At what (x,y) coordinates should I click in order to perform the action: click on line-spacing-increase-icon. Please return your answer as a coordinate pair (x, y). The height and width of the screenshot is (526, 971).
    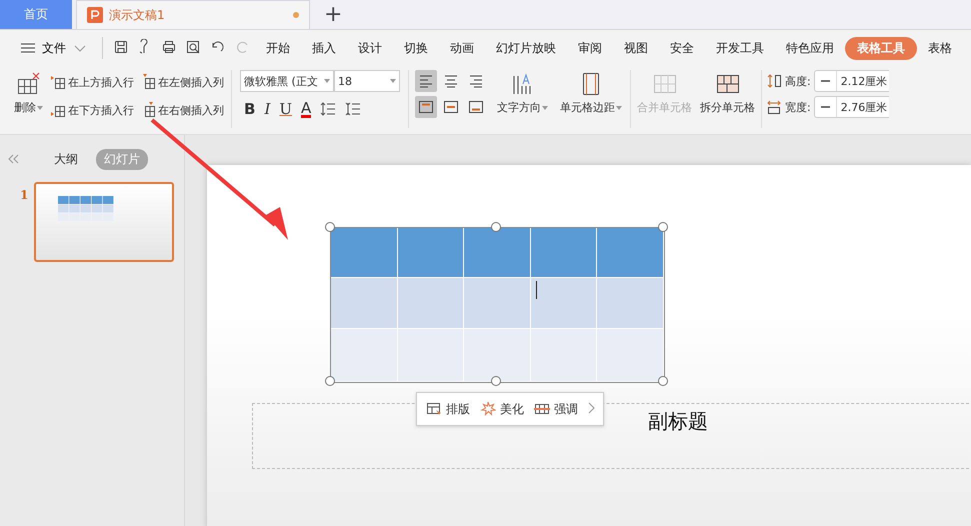
    Looking at the image, I should click on (328, 109).